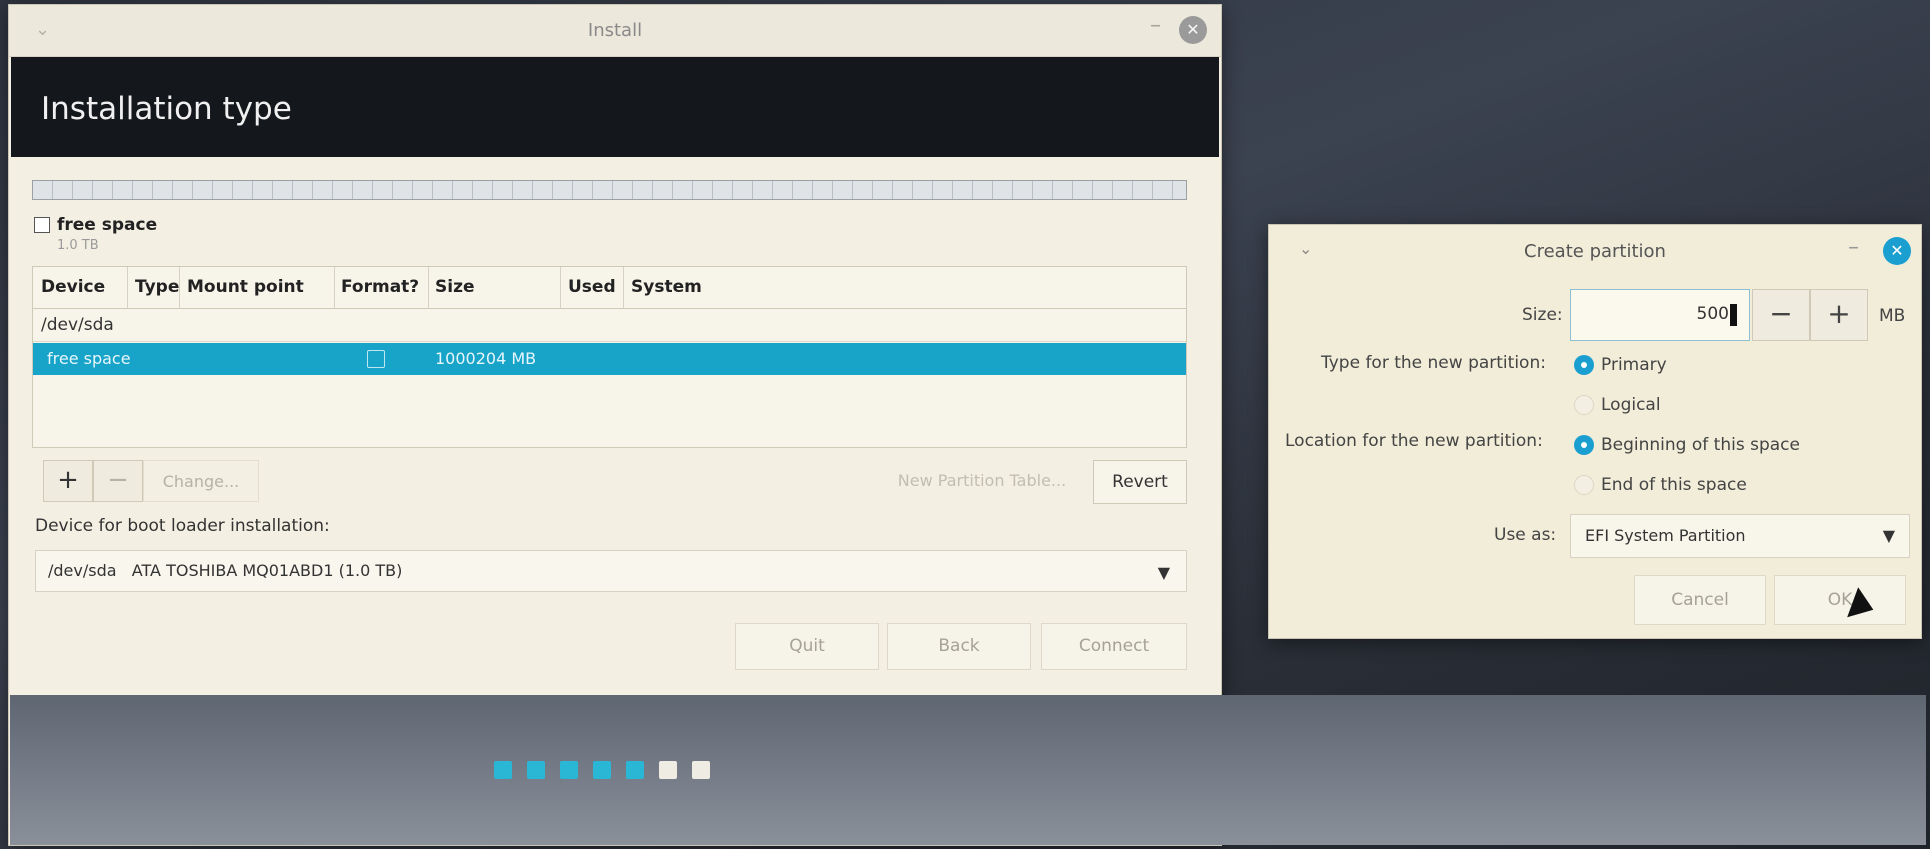 The image size is (1930, 849). I want to click on back-button: Back, so click(959, 646).